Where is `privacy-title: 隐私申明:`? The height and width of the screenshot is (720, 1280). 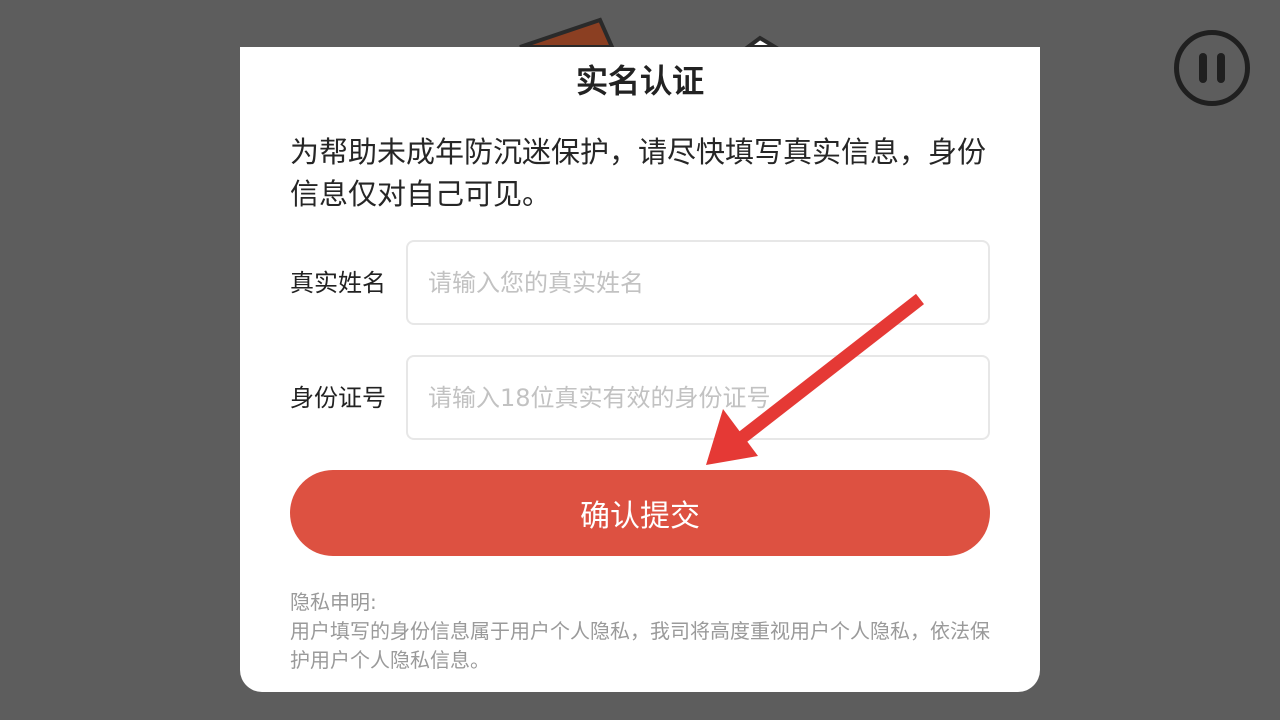
privacy-title: 隐私申明: is located at coordinates (333, 602).